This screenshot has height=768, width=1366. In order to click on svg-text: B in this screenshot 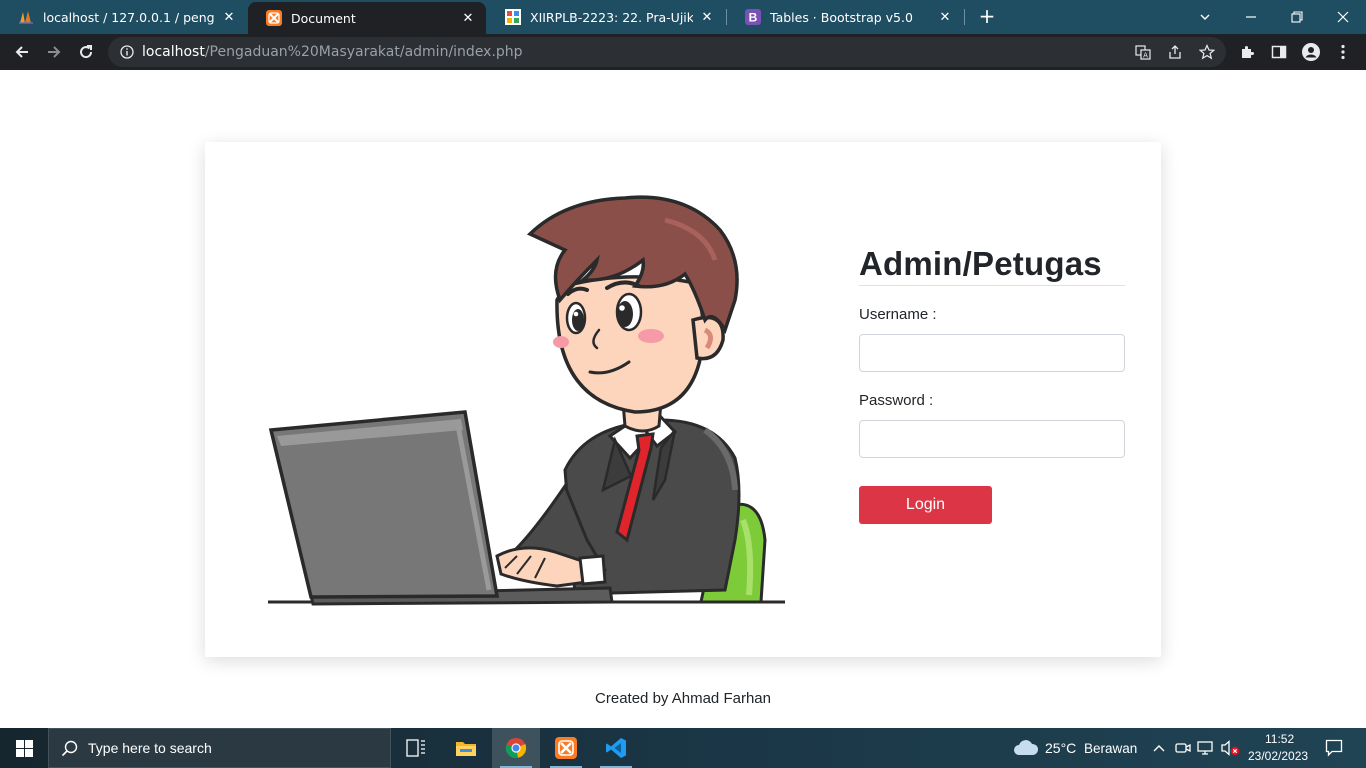, I will do `click(753, 18)`.